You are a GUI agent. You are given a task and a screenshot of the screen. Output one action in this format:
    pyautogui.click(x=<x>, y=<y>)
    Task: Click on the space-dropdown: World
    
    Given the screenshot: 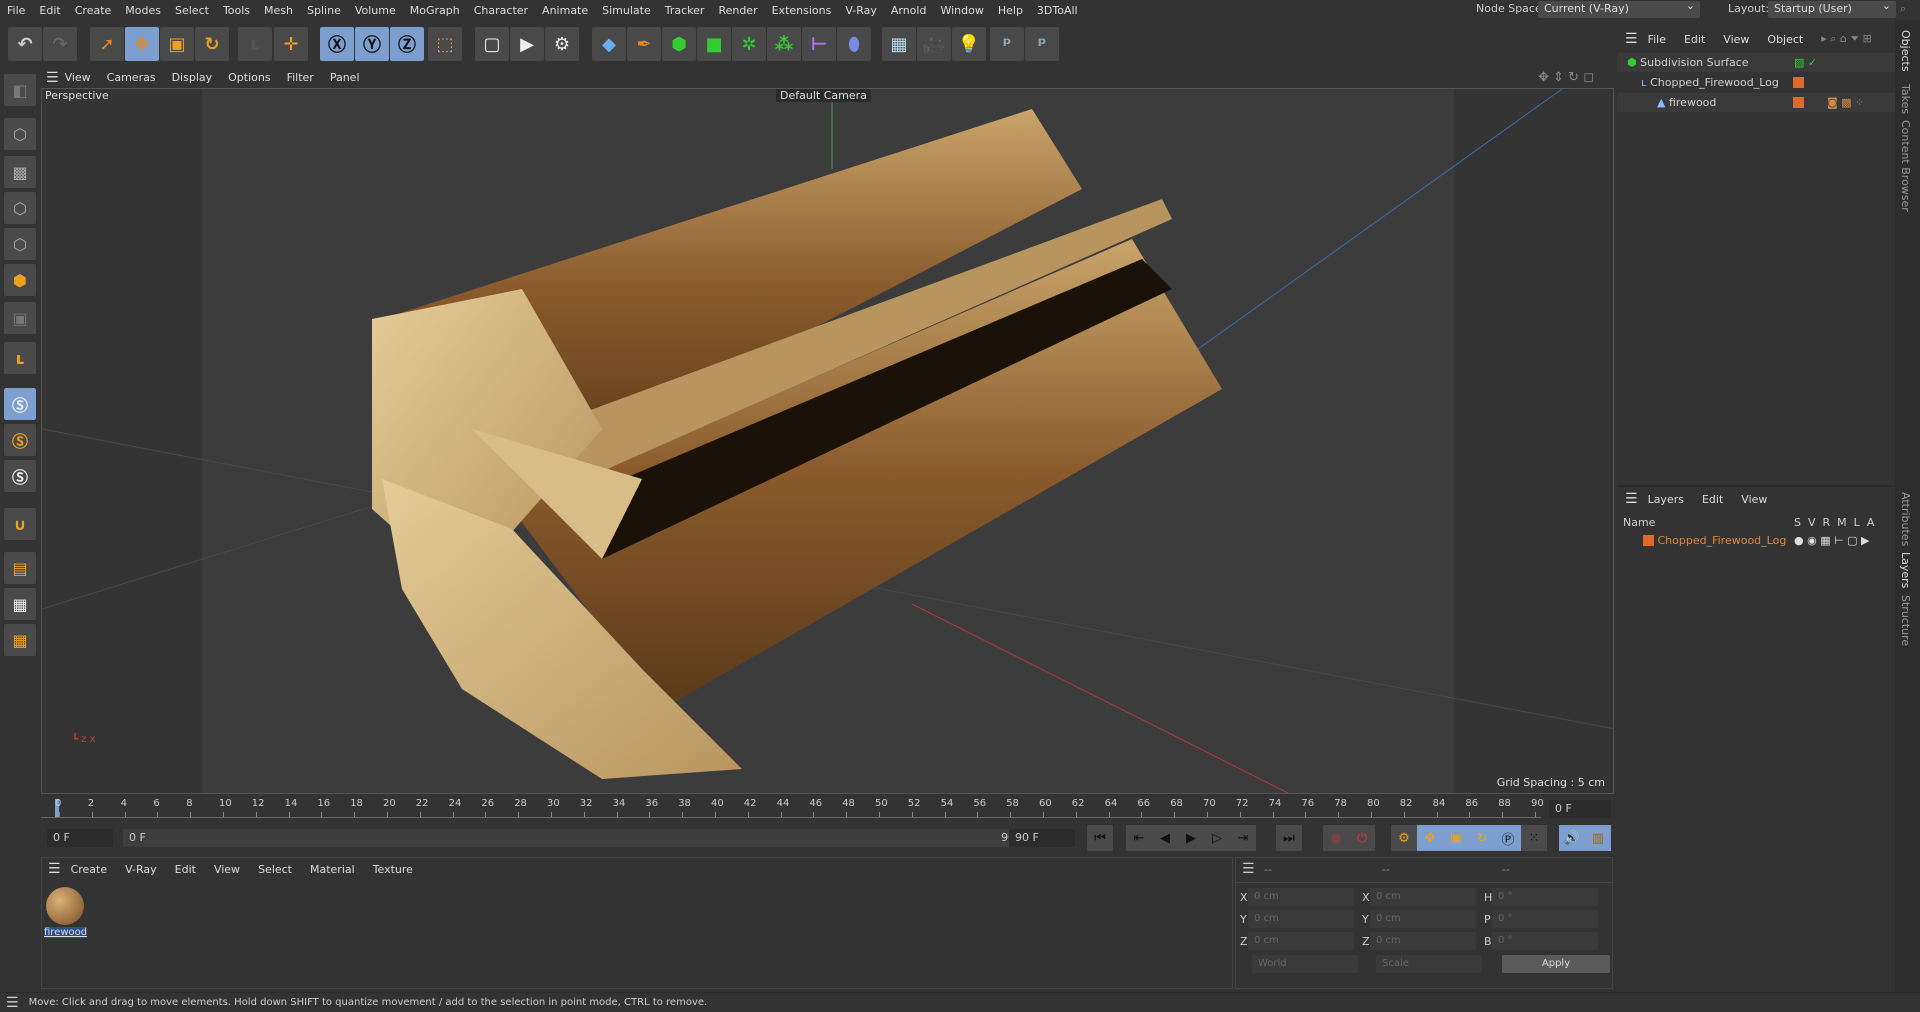 What is the action you would take?
    pyautogui.click(x=1305, y=964)
    